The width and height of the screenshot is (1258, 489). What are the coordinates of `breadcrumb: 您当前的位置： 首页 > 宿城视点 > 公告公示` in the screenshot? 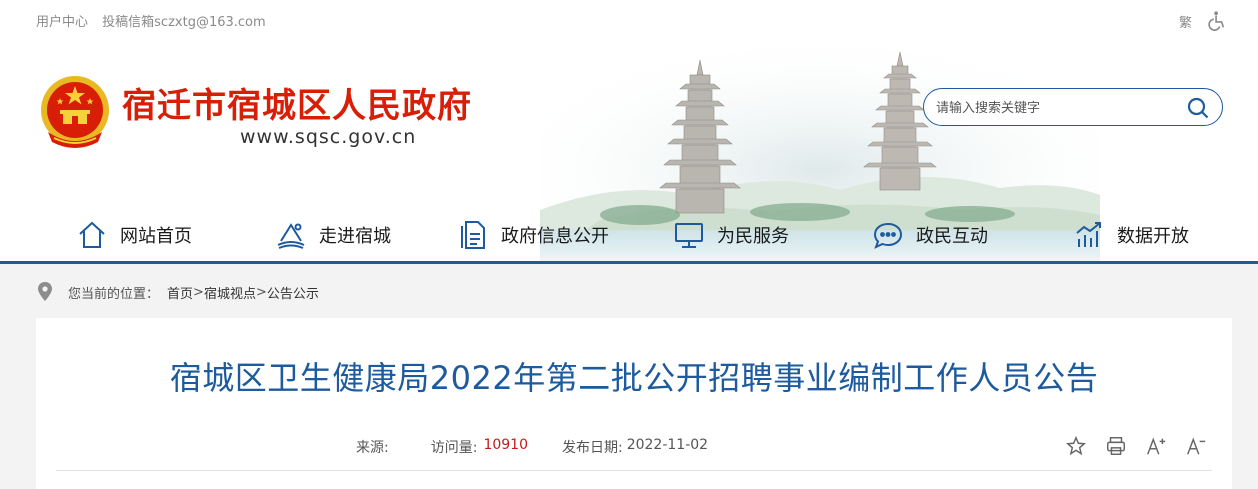 It's located at (177, 292).